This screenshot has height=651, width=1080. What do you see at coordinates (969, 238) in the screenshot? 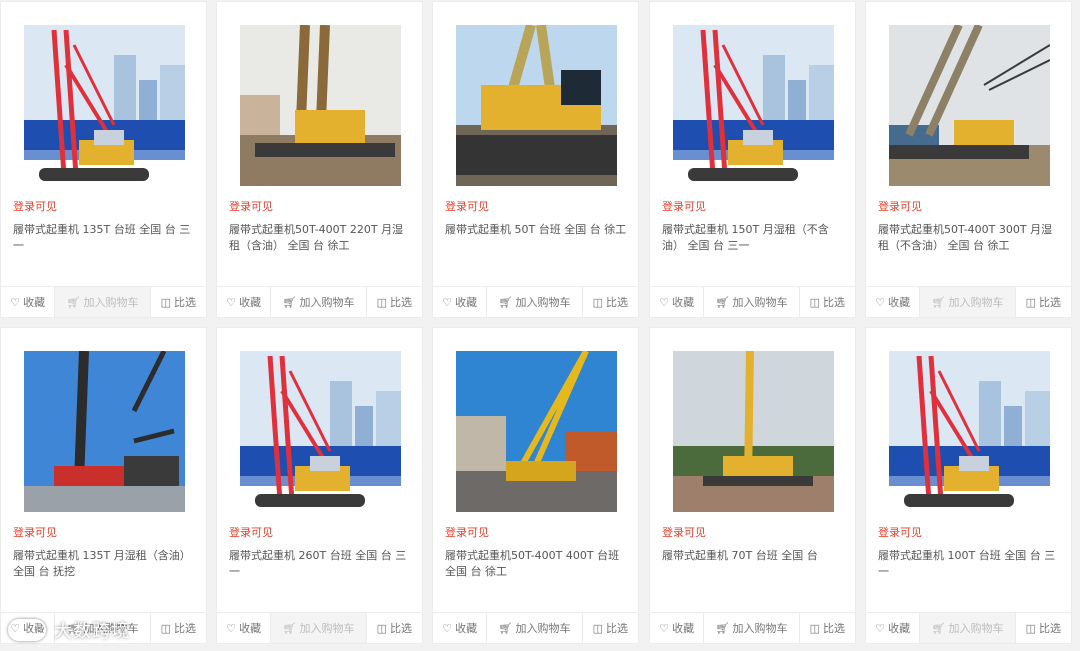
I see `product-title: 履带式起重机50T-400T 300T 月湿租（不含油） 全国 台 徐工` at bounding box center [969, 238].